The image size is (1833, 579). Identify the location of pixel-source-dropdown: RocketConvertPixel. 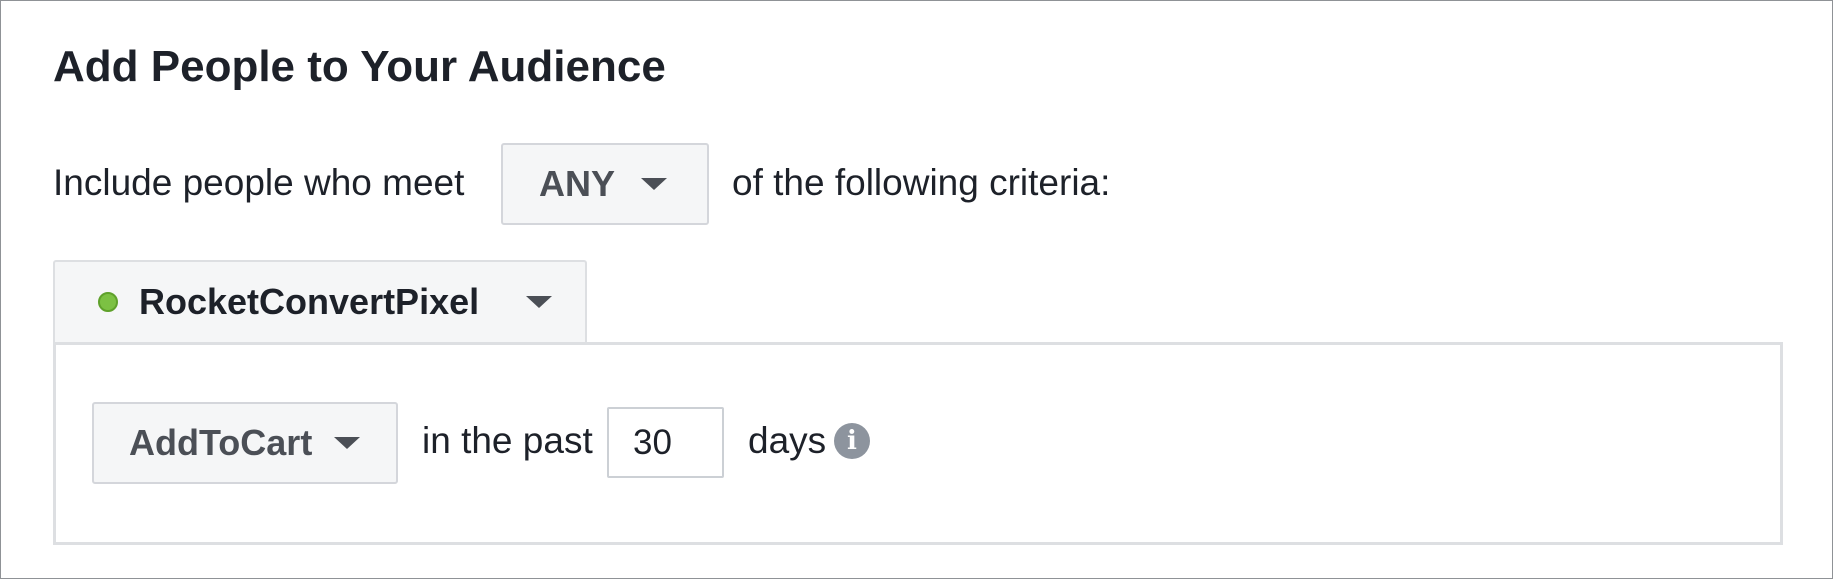
(320, 301).